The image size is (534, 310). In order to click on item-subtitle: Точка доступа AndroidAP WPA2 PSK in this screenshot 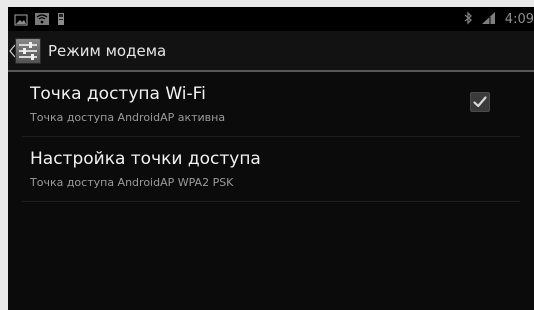, I will do `click(132, 182)`.